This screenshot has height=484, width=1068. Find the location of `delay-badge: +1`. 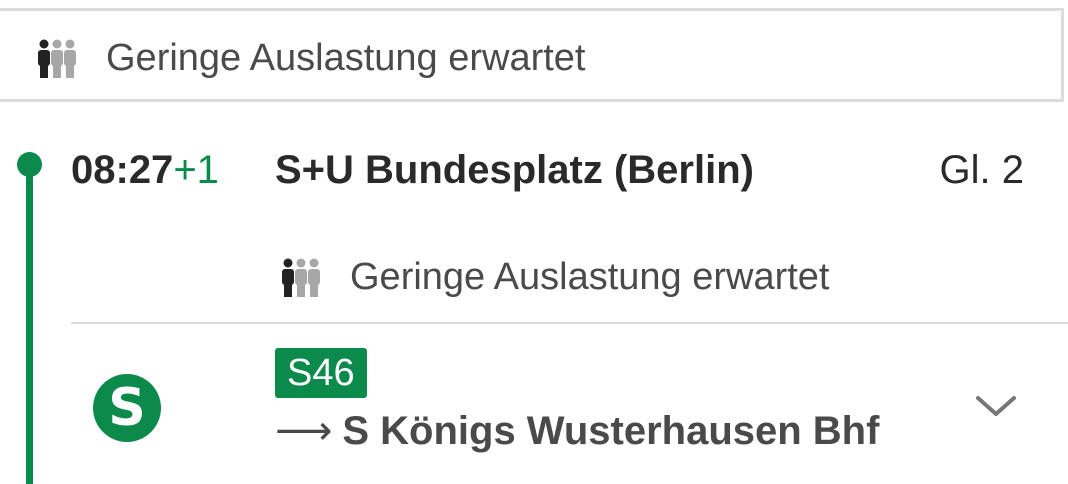

delay-badge: +1 is located at coordinates (196, 170).